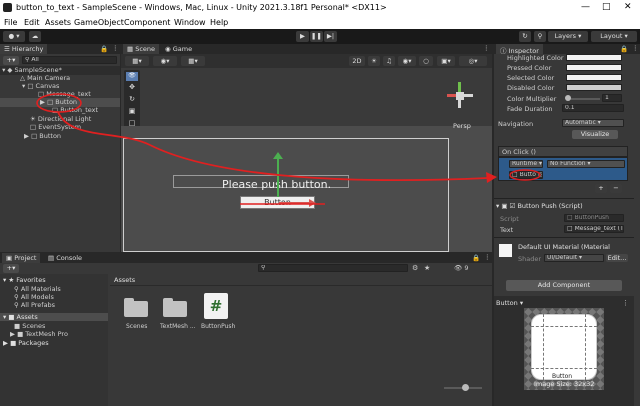 This screenshot has width=640, height=406. Describe the element at coordinates (374, 61) in the screenshot. I see `lighting-icon: ☀` at that location.